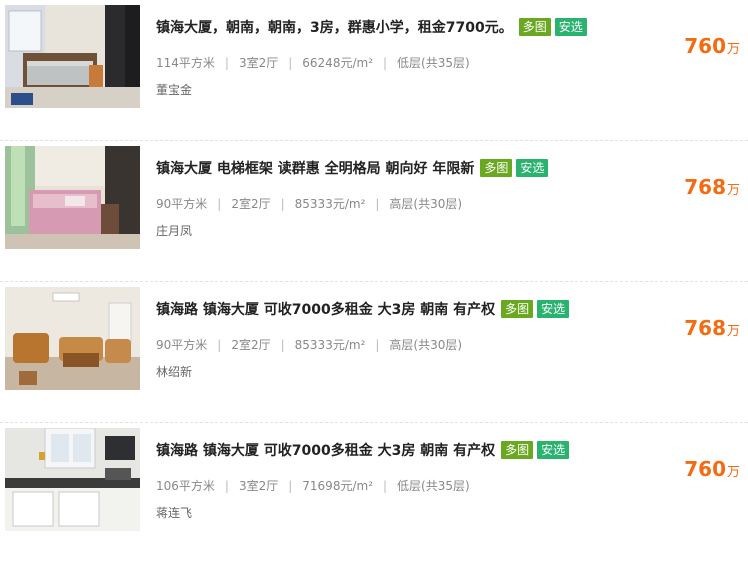 The width and height of the screenshot is (748, 564). What do you see at coordinates (337, 63) in the screenshot?
I see `unit-price: 66248元/m²` at bounding box center [337, 63].